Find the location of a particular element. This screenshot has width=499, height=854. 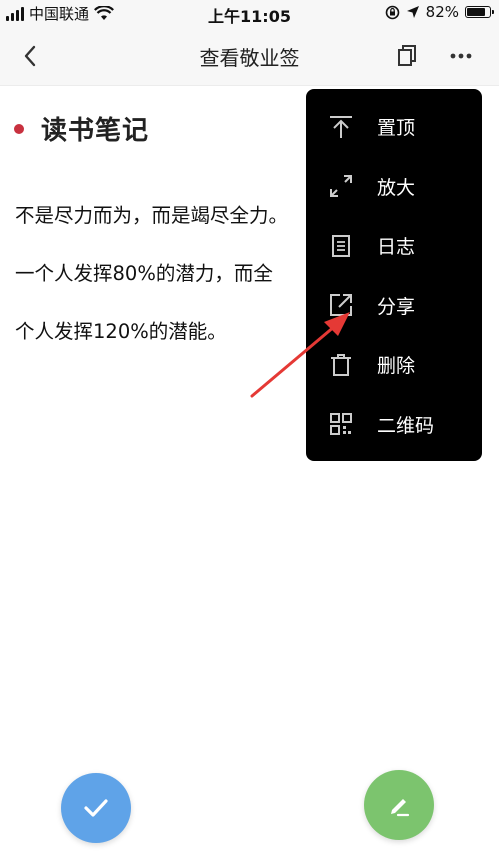

menu-item-expand: 放大 is located at coordinates (394, 187).